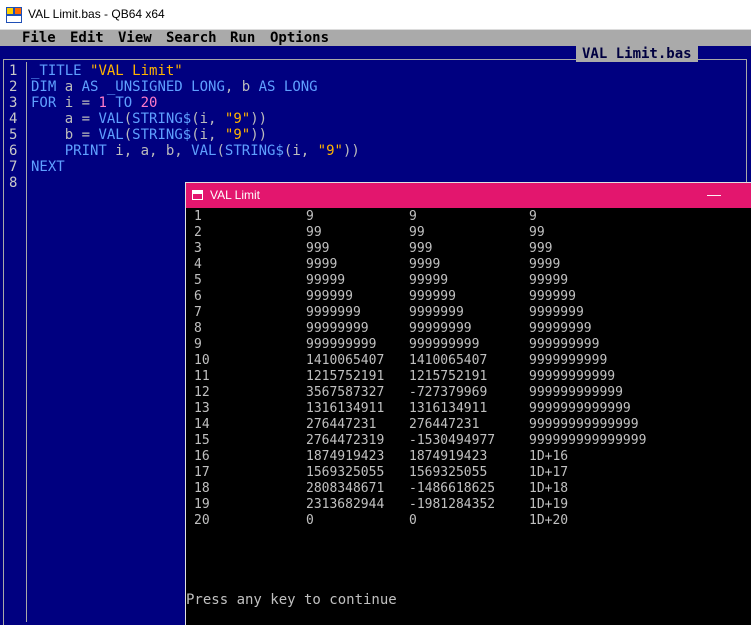 This screenshot has height=625, width=751. I want to click on code-line-6: PRINT i, a, b, VAL(STRING$(i, "9")), so click(195, 151).